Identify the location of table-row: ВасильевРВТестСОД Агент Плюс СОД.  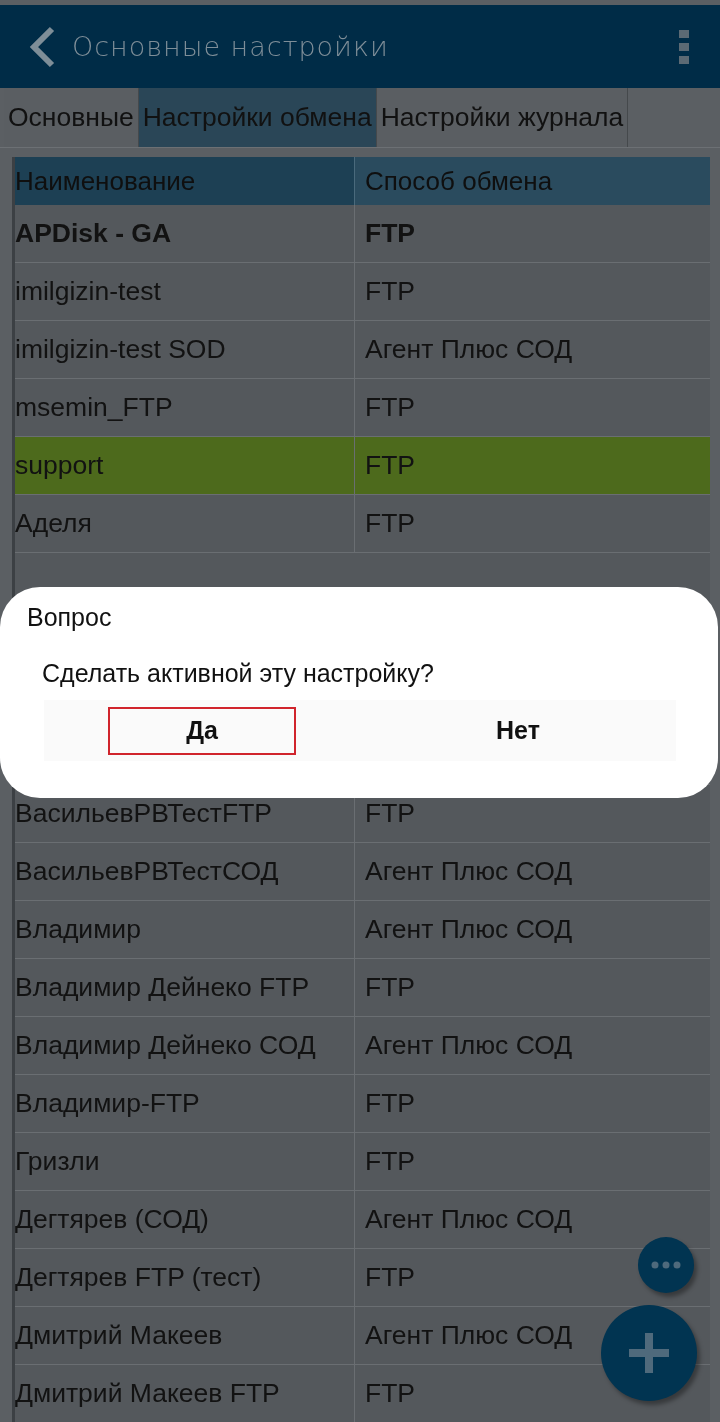
(362, 872).